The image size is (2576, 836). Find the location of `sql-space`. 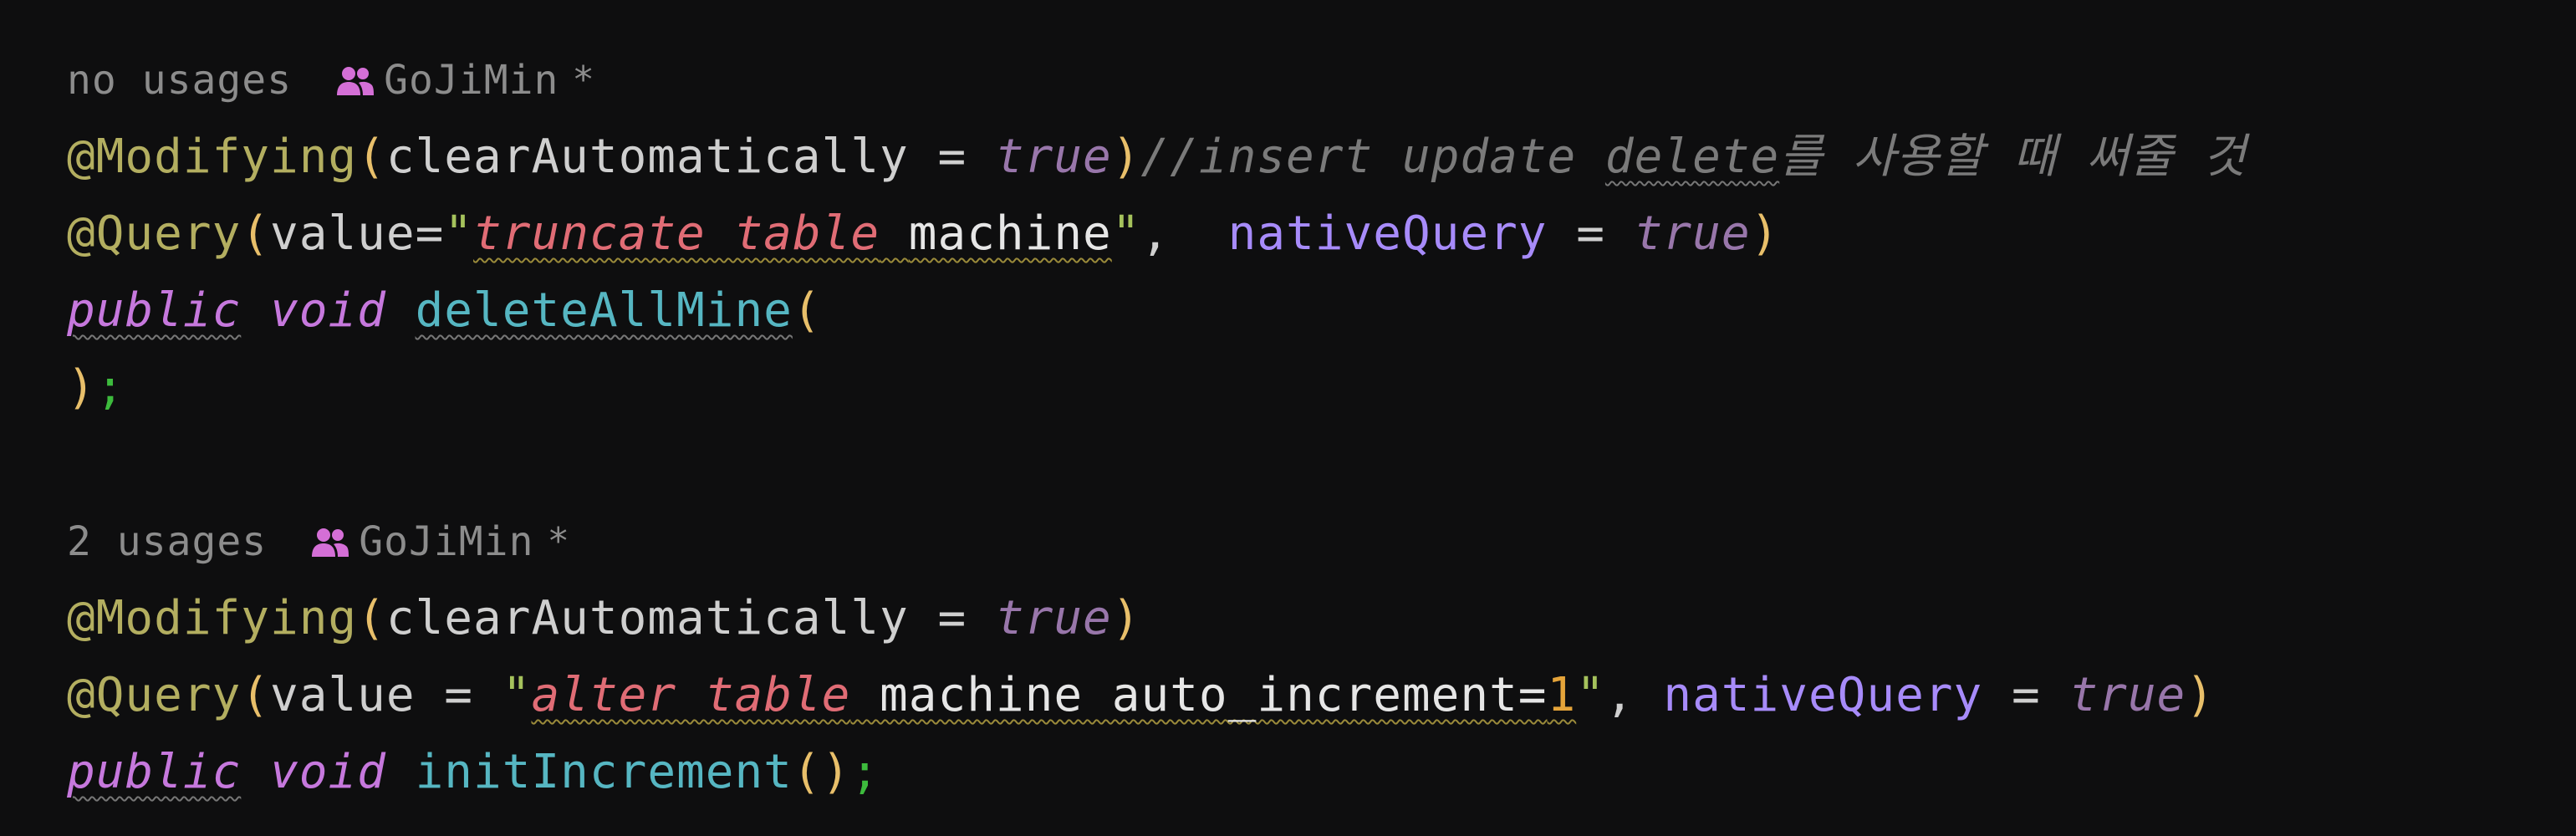

sql-space is located at coordinates (895, 233).